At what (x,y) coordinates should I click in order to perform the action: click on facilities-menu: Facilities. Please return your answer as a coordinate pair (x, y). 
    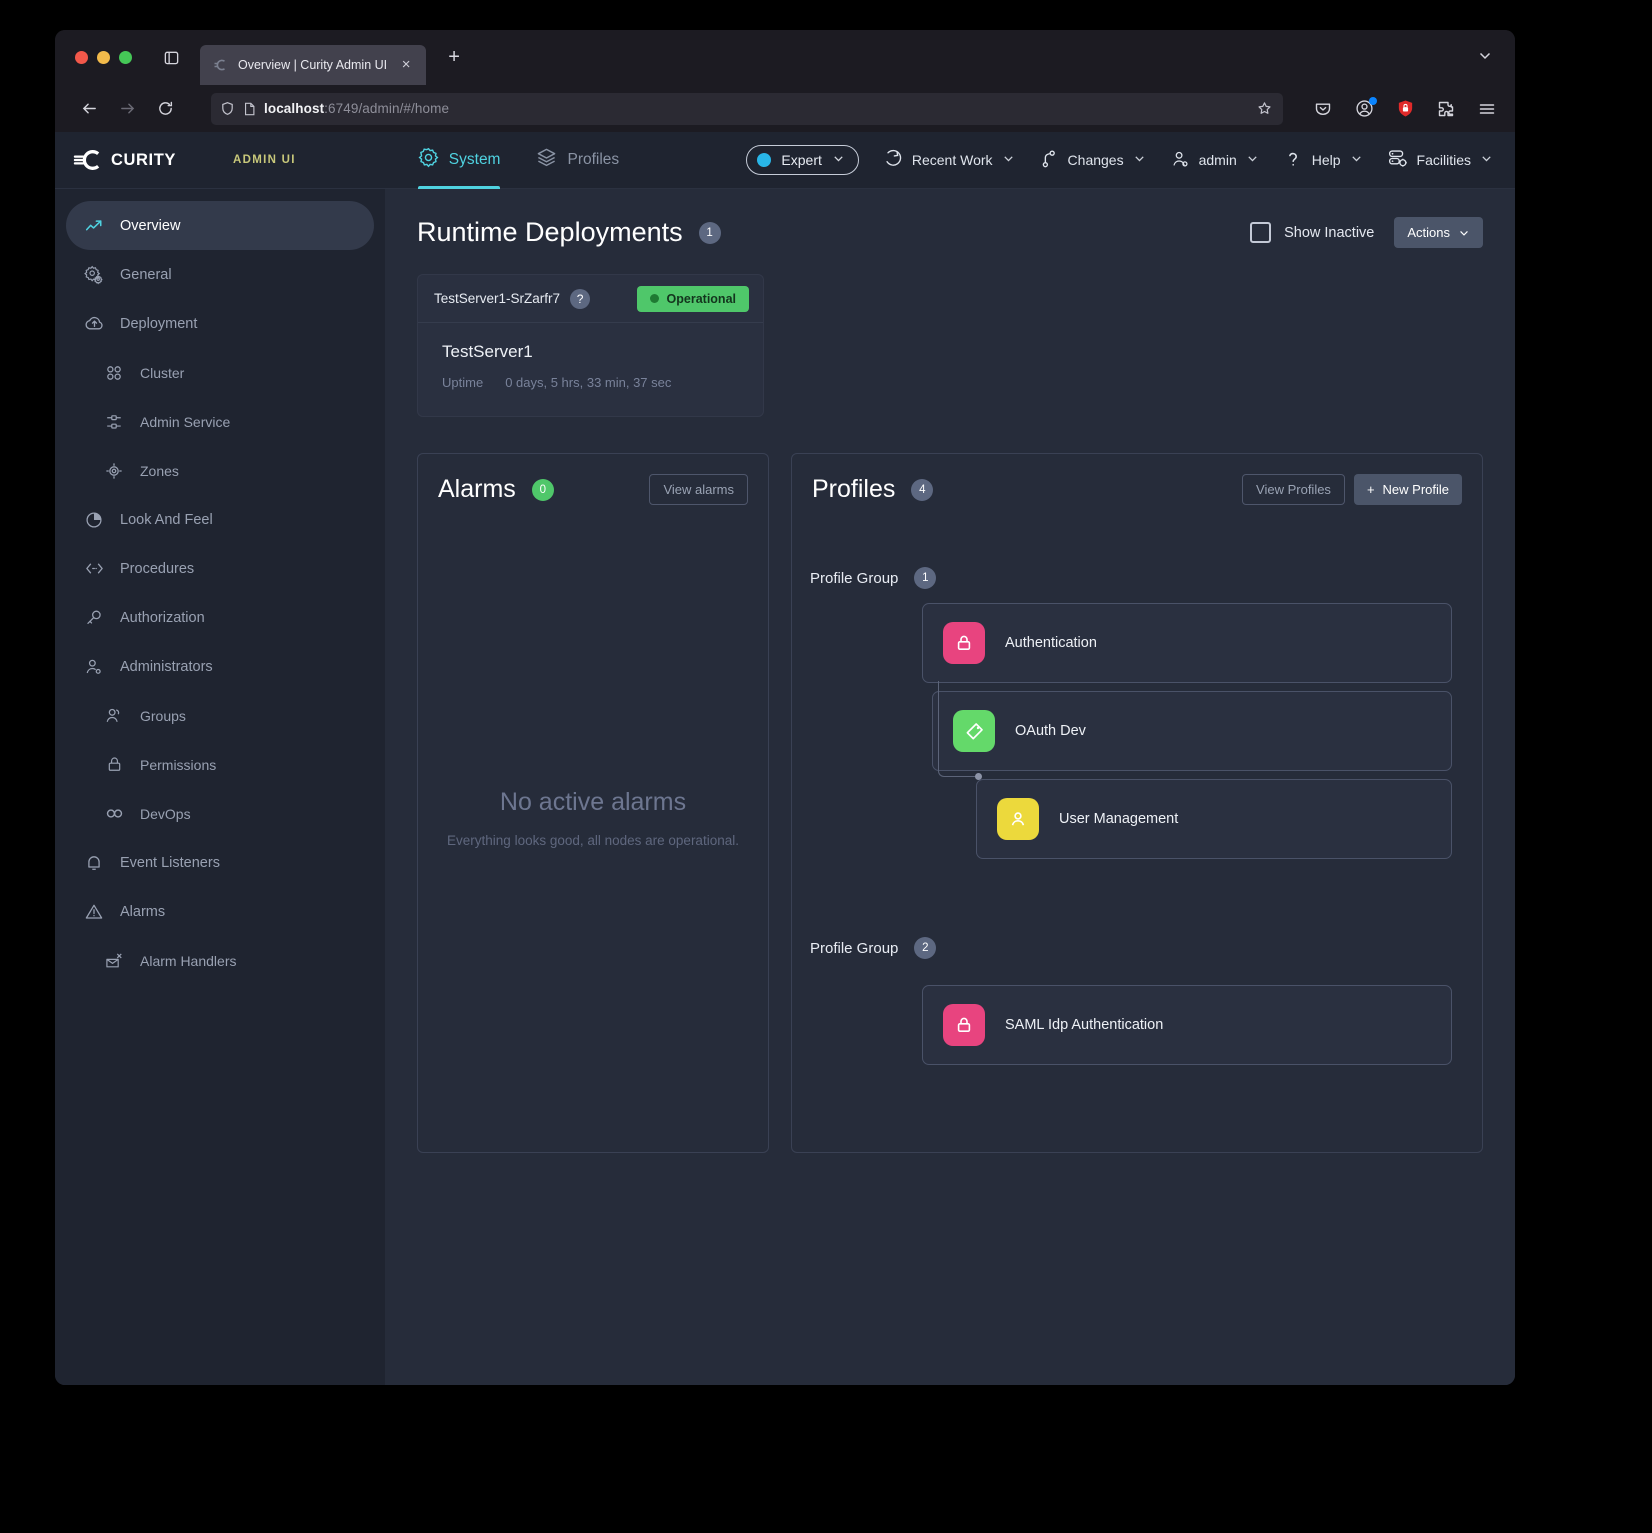
    Looking at the image, I should click on (1440, 160).